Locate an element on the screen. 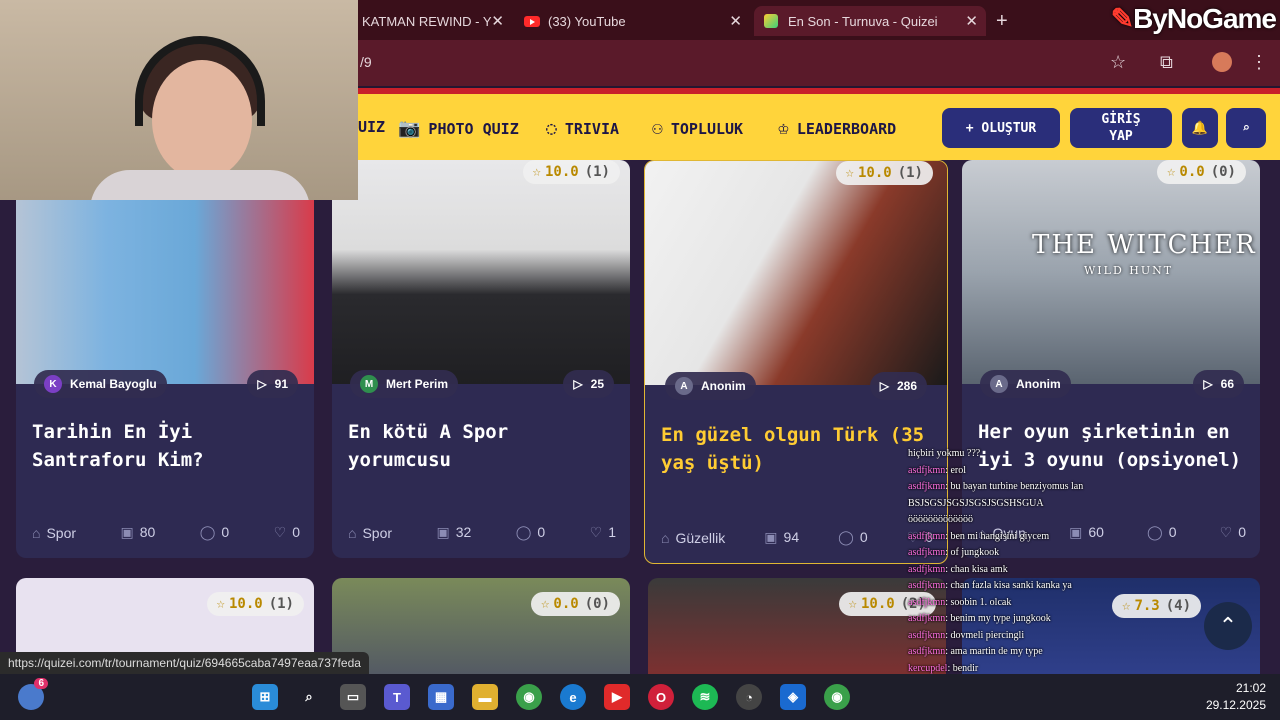  task-view-icon: ▭ is located at coordinates (353, 697).